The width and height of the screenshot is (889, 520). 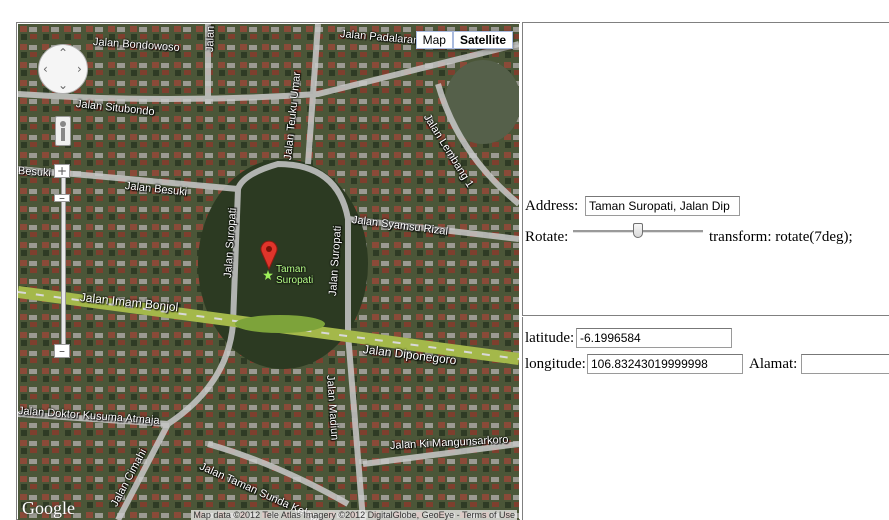 I want to click on alamat-input, so click(x=845, y=364).